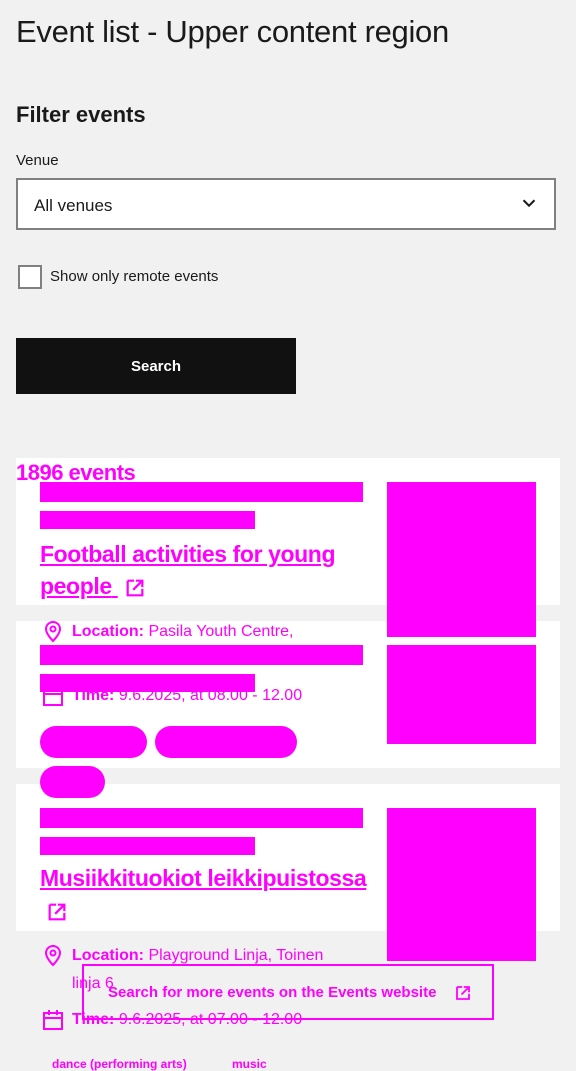 This screenshot has height=1071, width=576. Describe the element at coordinates (461, 884) in the screenshot. I see `event-image` at that location.